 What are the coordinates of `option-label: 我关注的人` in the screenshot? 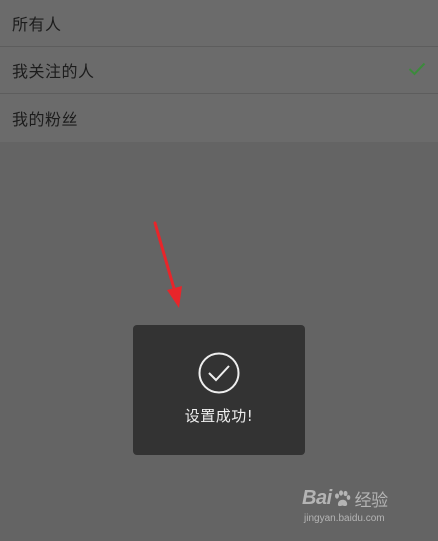 It's located at (53, 71).